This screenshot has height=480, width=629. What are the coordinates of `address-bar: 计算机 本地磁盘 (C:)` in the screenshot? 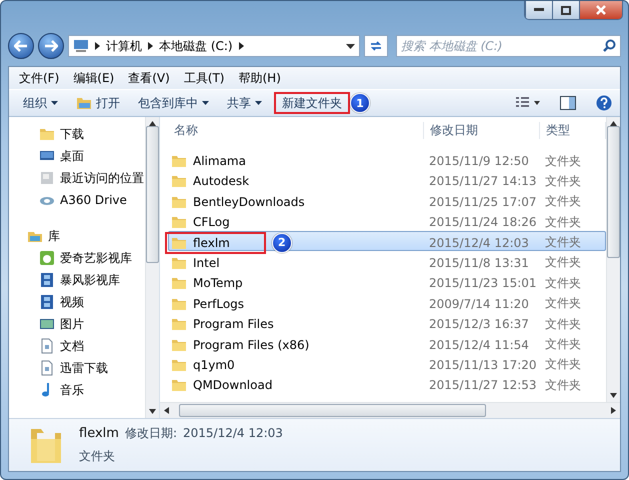 It's located at (214, 46).